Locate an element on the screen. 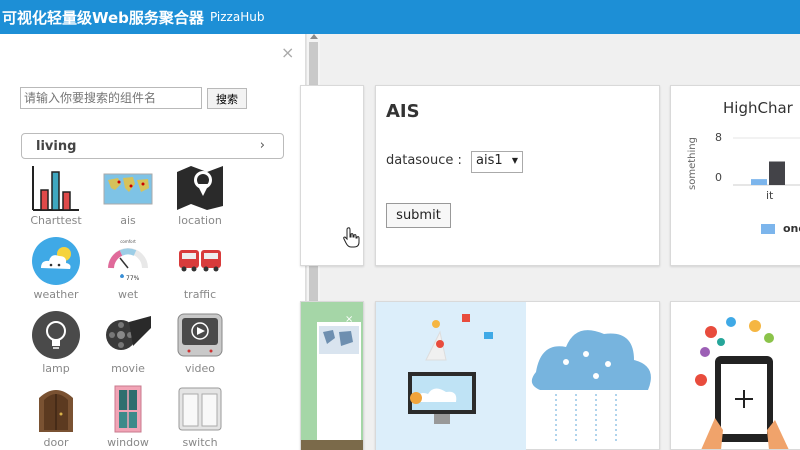 The width and height of the screenshot is (800, 450). widget-window: window is located at coordinates (128, 416).